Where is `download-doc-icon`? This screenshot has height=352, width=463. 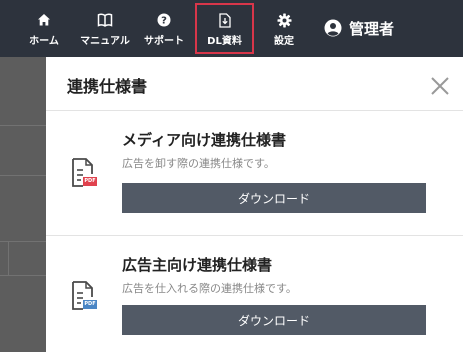 download-doc-icon is located at coordinates (224, 20).